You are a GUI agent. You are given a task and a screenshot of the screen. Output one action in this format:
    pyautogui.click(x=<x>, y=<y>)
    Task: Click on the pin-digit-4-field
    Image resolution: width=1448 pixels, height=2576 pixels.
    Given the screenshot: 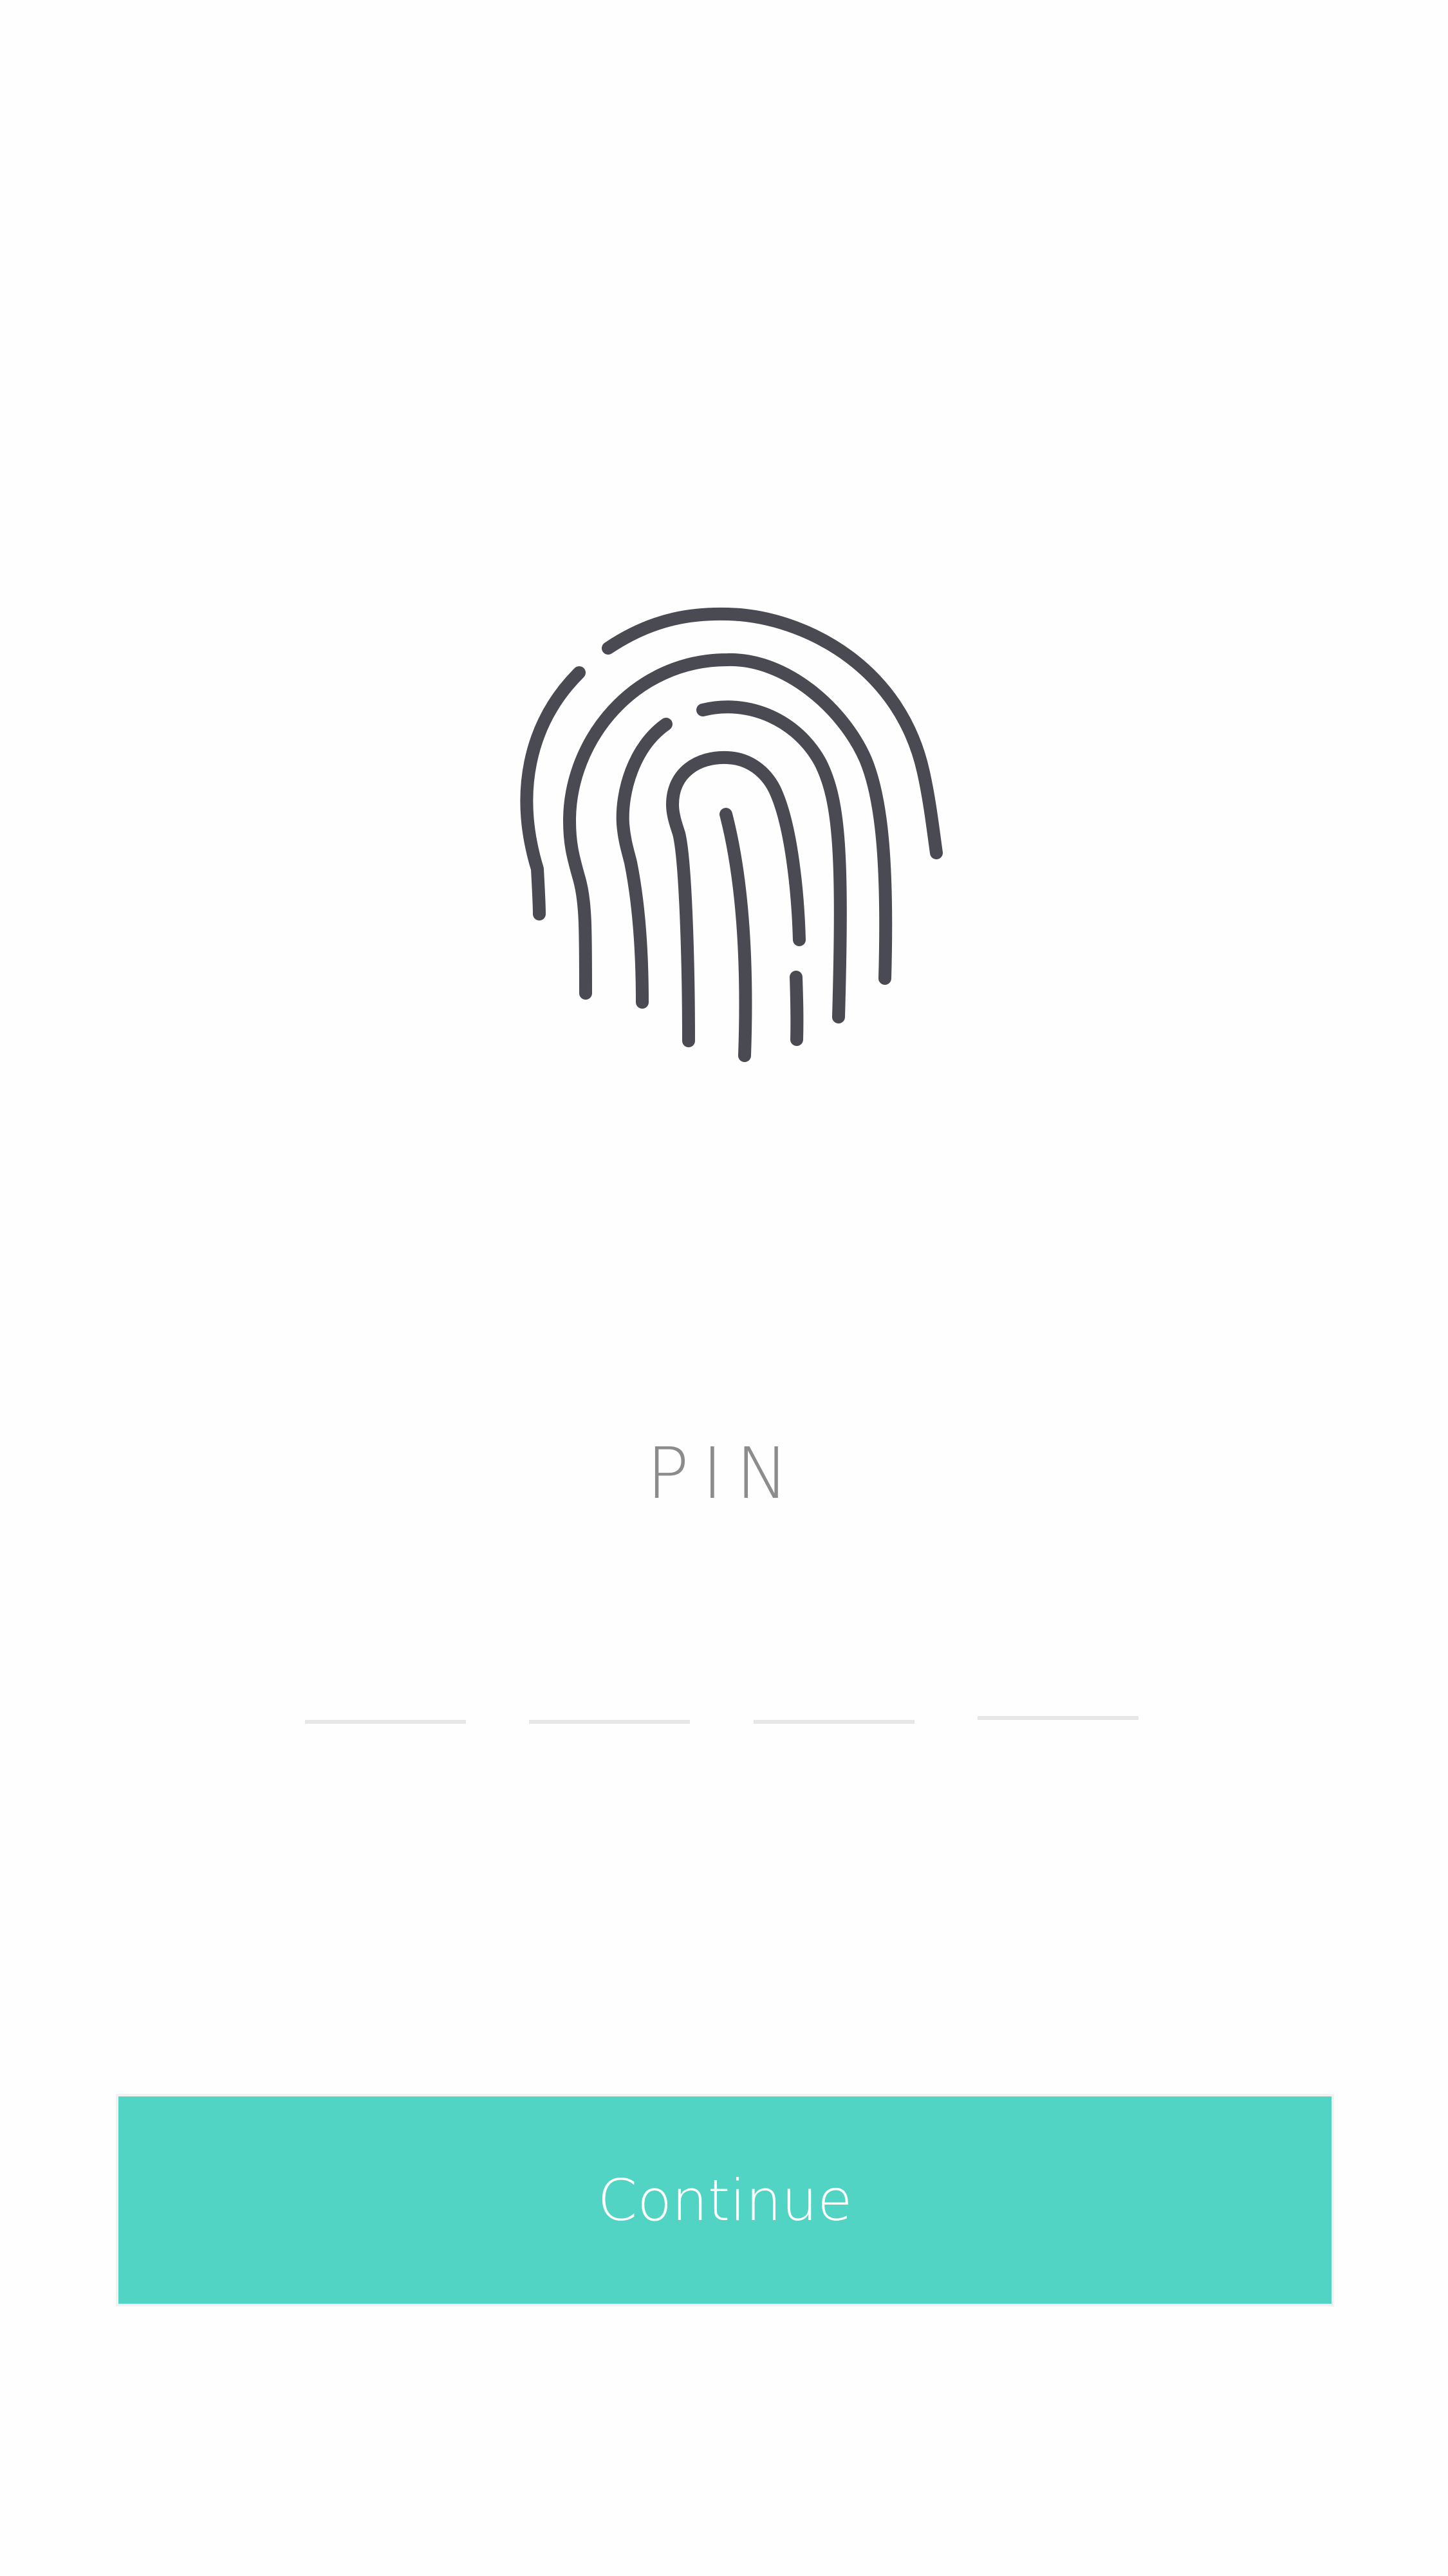 What is the action you would take?
    pyautogui.click(x=1058, y=1702)
    